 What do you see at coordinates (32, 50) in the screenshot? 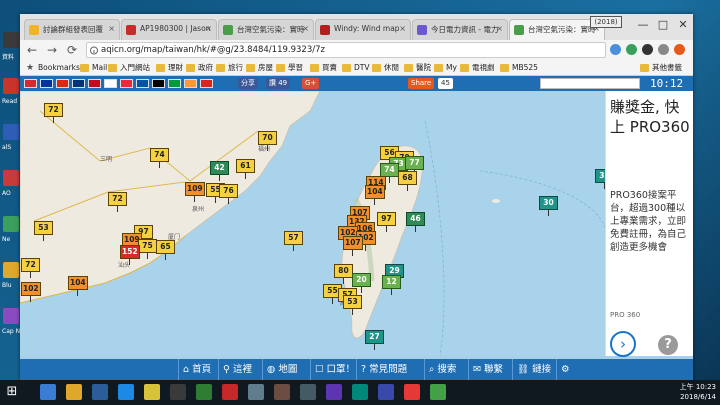
I see `back-button: ←` at bounding box center [32, 50].